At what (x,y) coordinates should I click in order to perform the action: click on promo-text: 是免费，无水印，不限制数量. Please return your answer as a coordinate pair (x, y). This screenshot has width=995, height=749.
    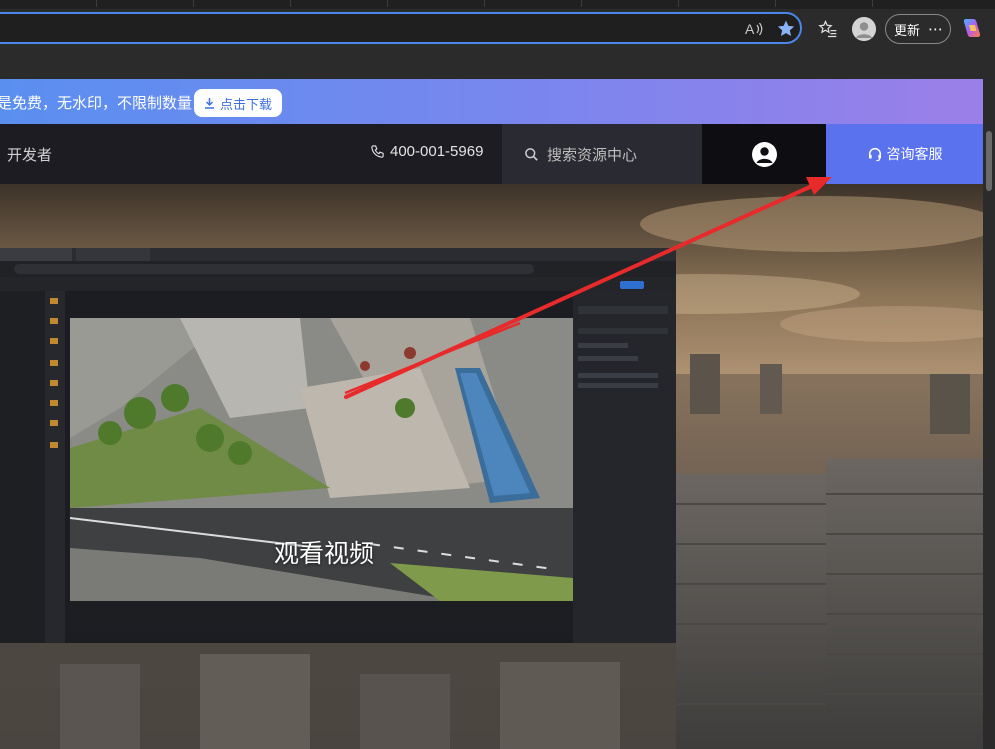
    Looking at the image, I should click on (96, 103).